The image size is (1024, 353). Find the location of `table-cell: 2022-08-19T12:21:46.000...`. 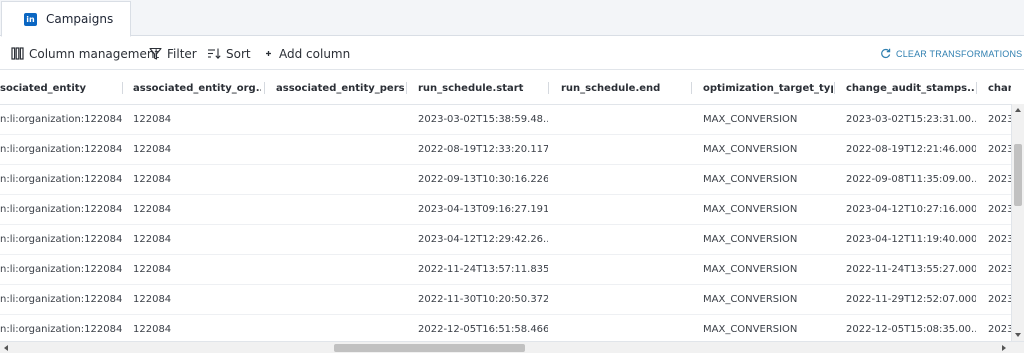

table-cell: 2022-08-19T12:21:46.000... is located at coordinates (911, 149).